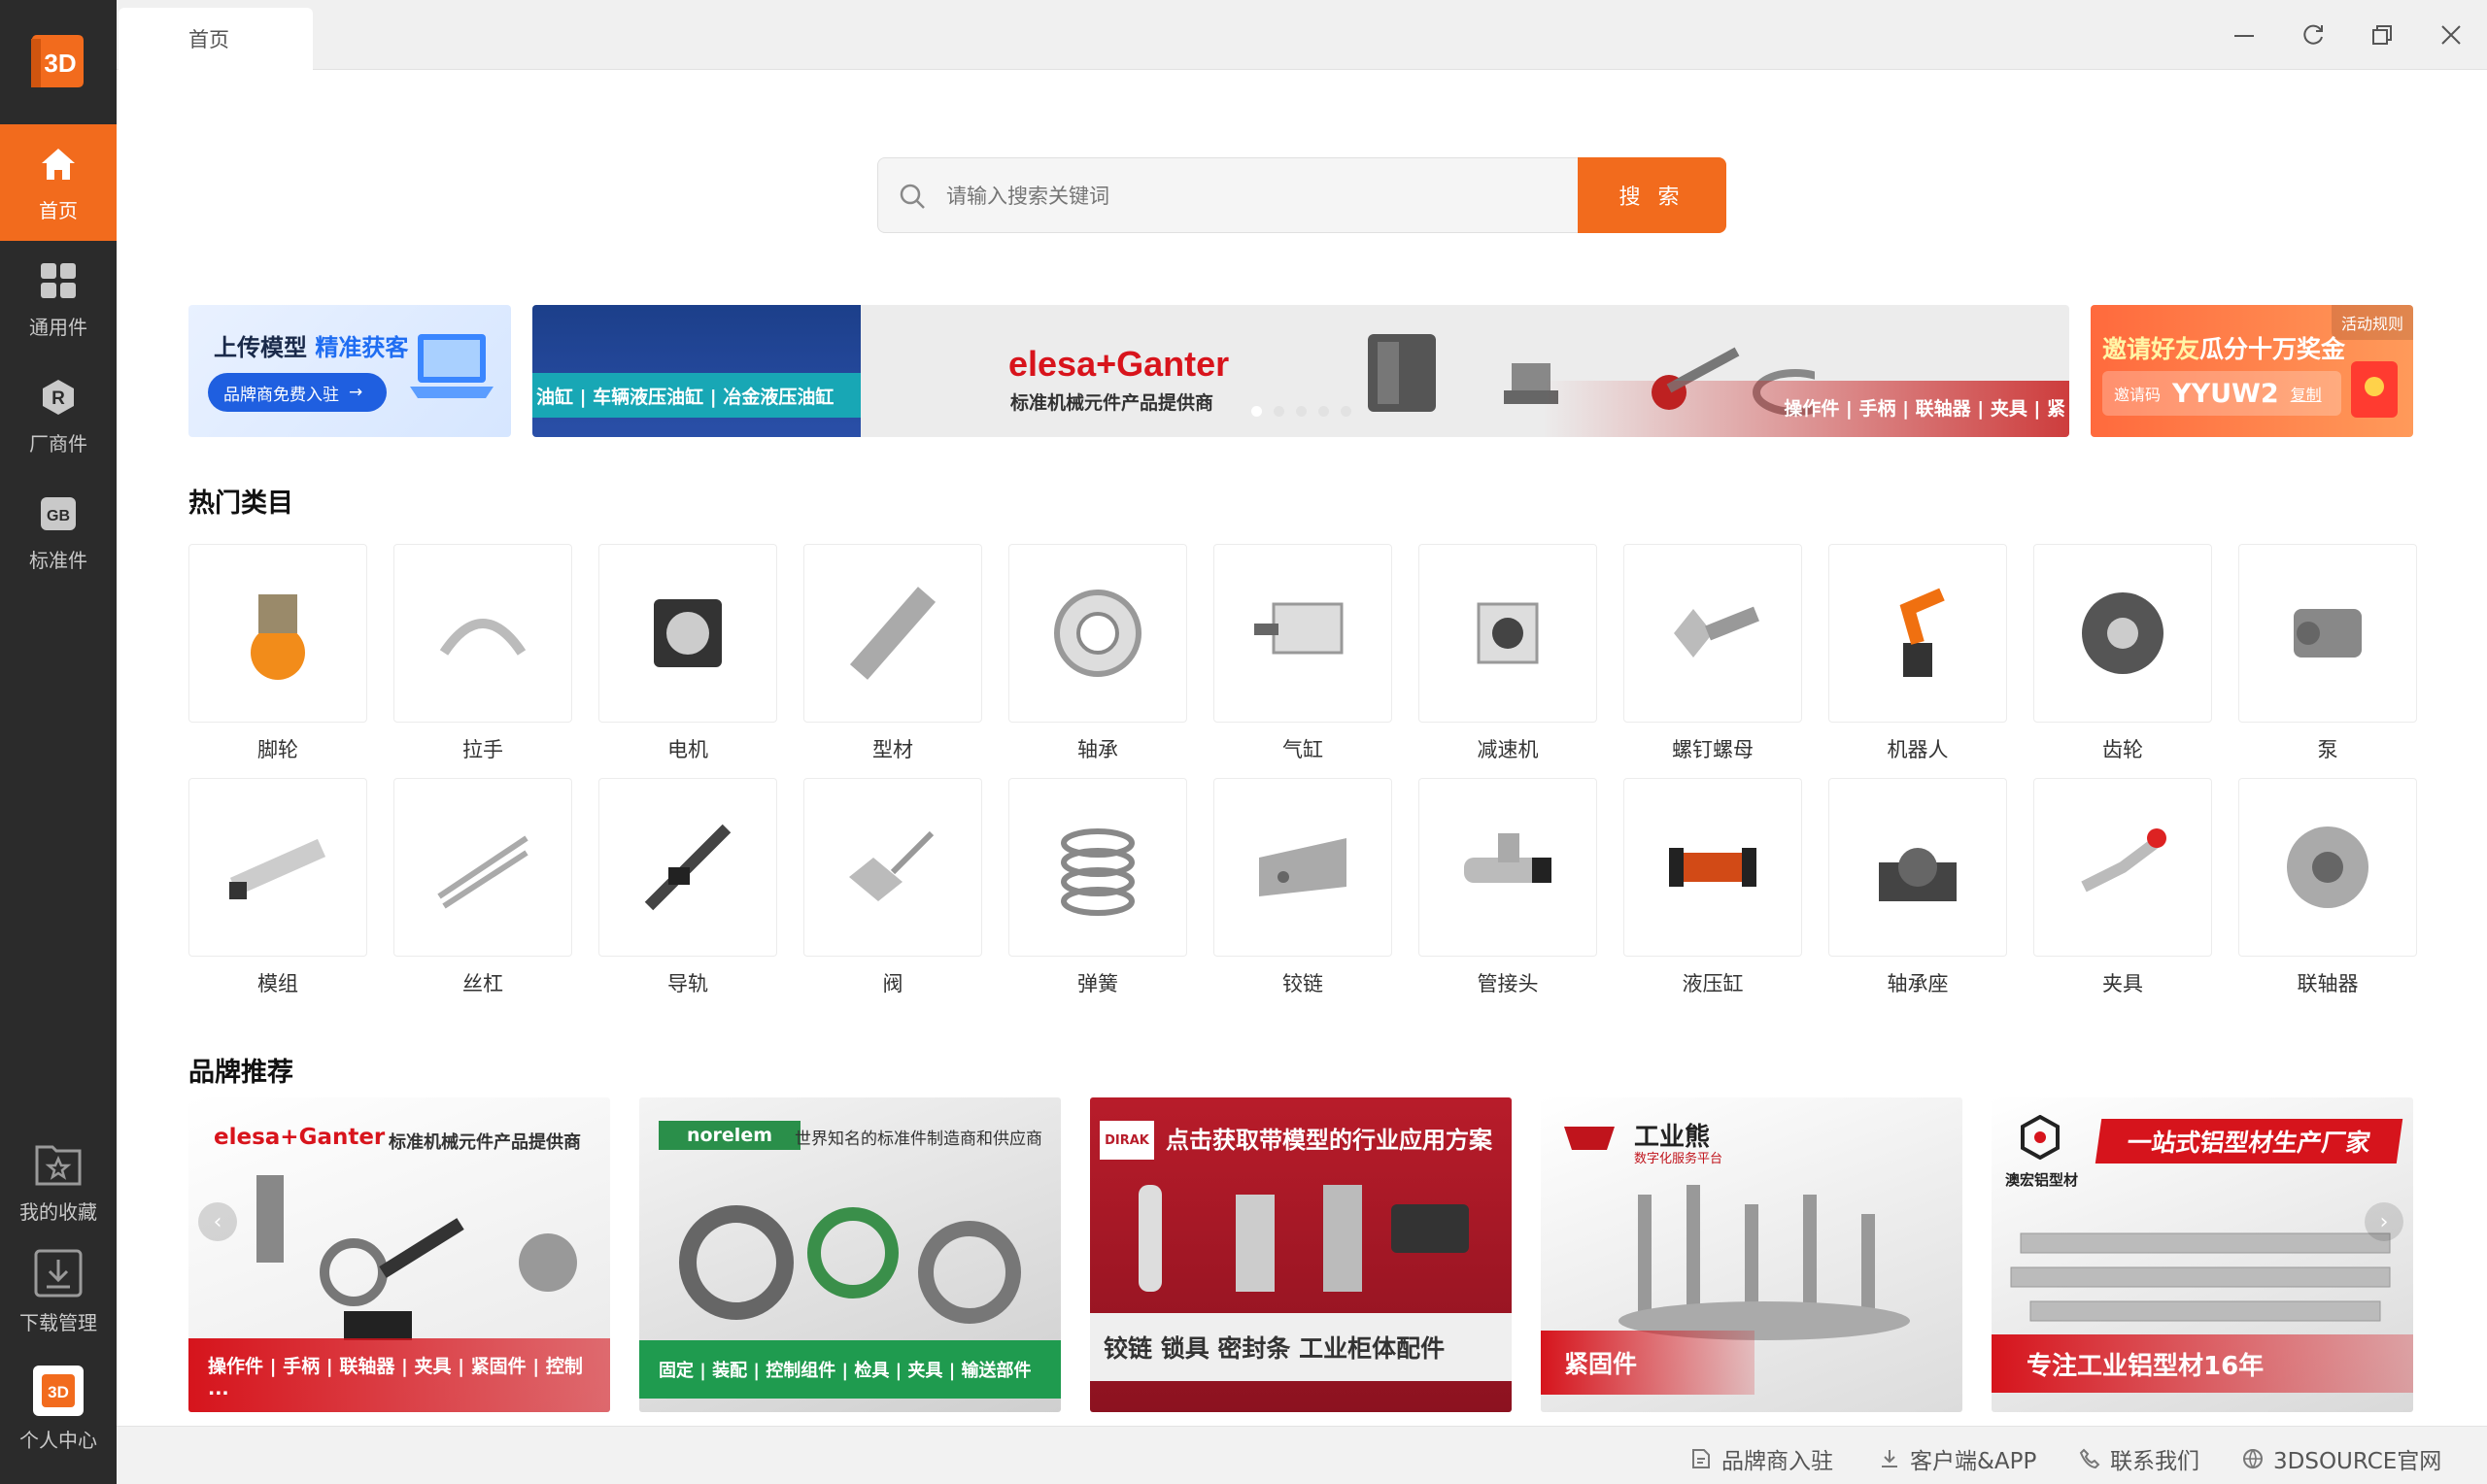 Image resolution: width=2487 pixels, height=1484 pixels. Describe the element at coordinates (1507, 653) in the screenshot. I see `category-item: 减速机` at that location.